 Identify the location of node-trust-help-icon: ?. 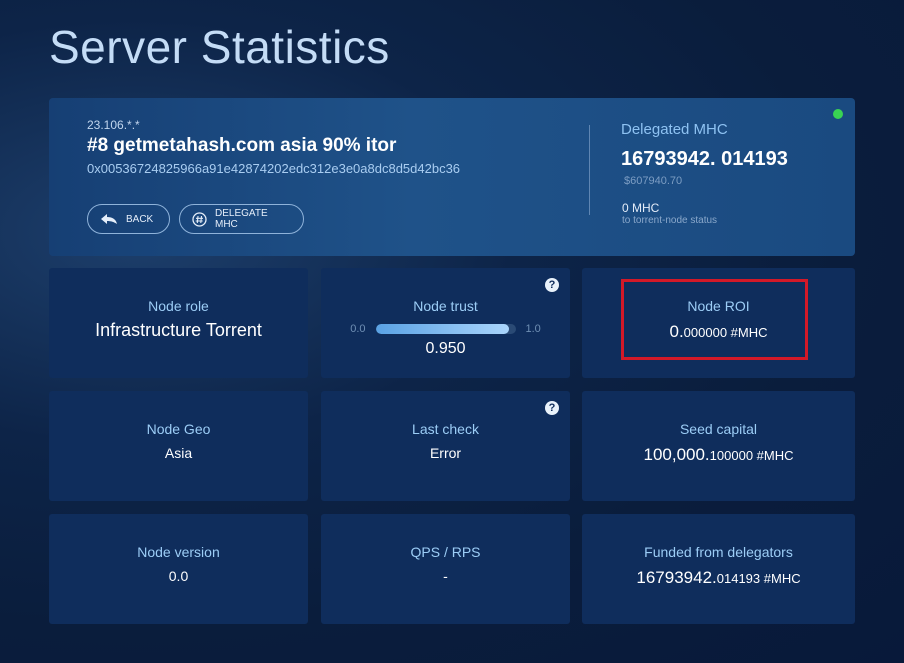
(552, 285).